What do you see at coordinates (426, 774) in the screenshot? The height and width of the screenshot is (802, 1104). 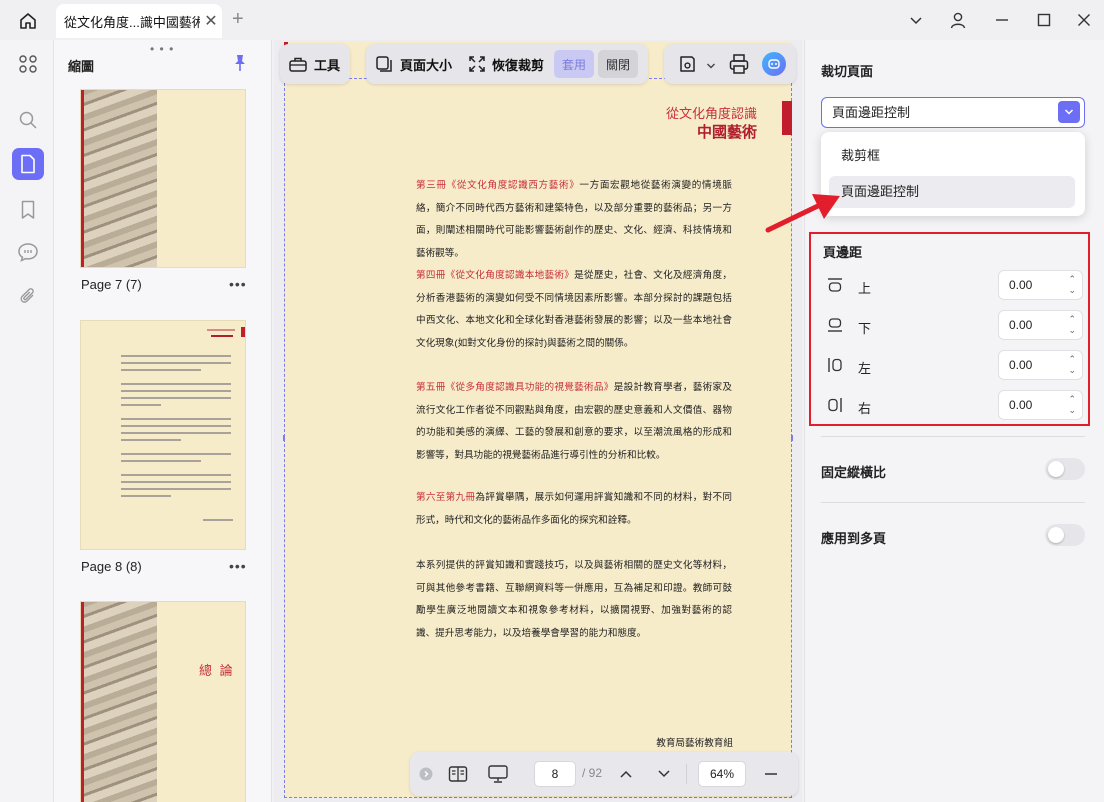 I see `collapse-bar-icon` at bounding box center [426, 774].